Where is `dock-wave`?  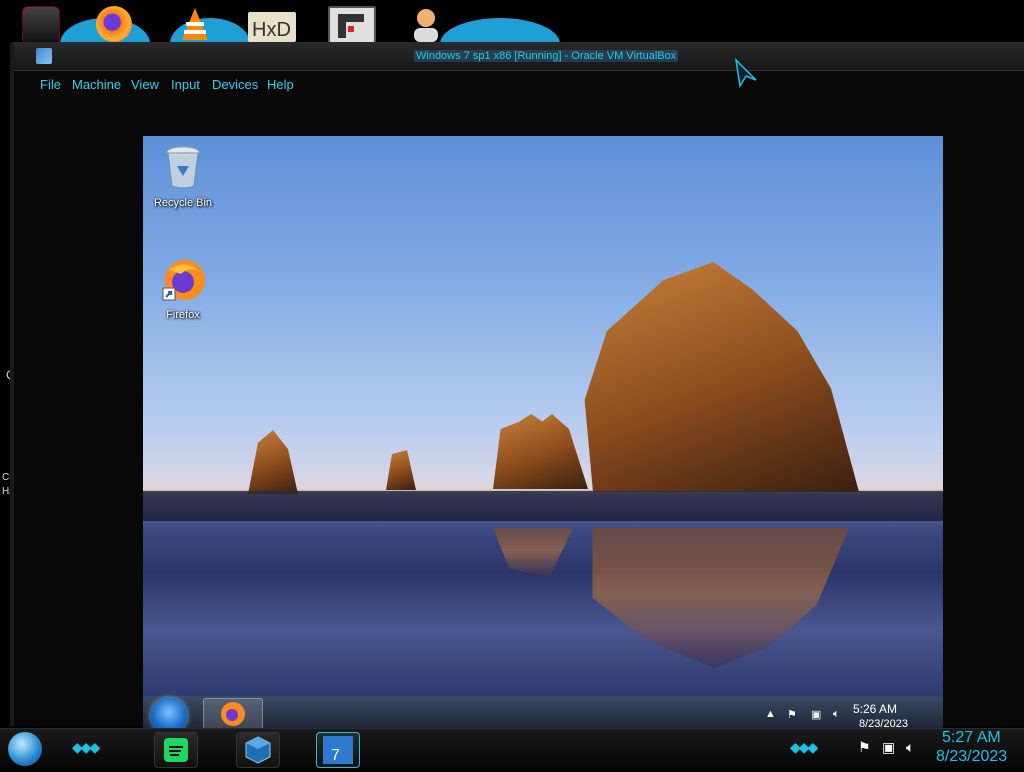
dock-wave is located at coordinates (500, 31).